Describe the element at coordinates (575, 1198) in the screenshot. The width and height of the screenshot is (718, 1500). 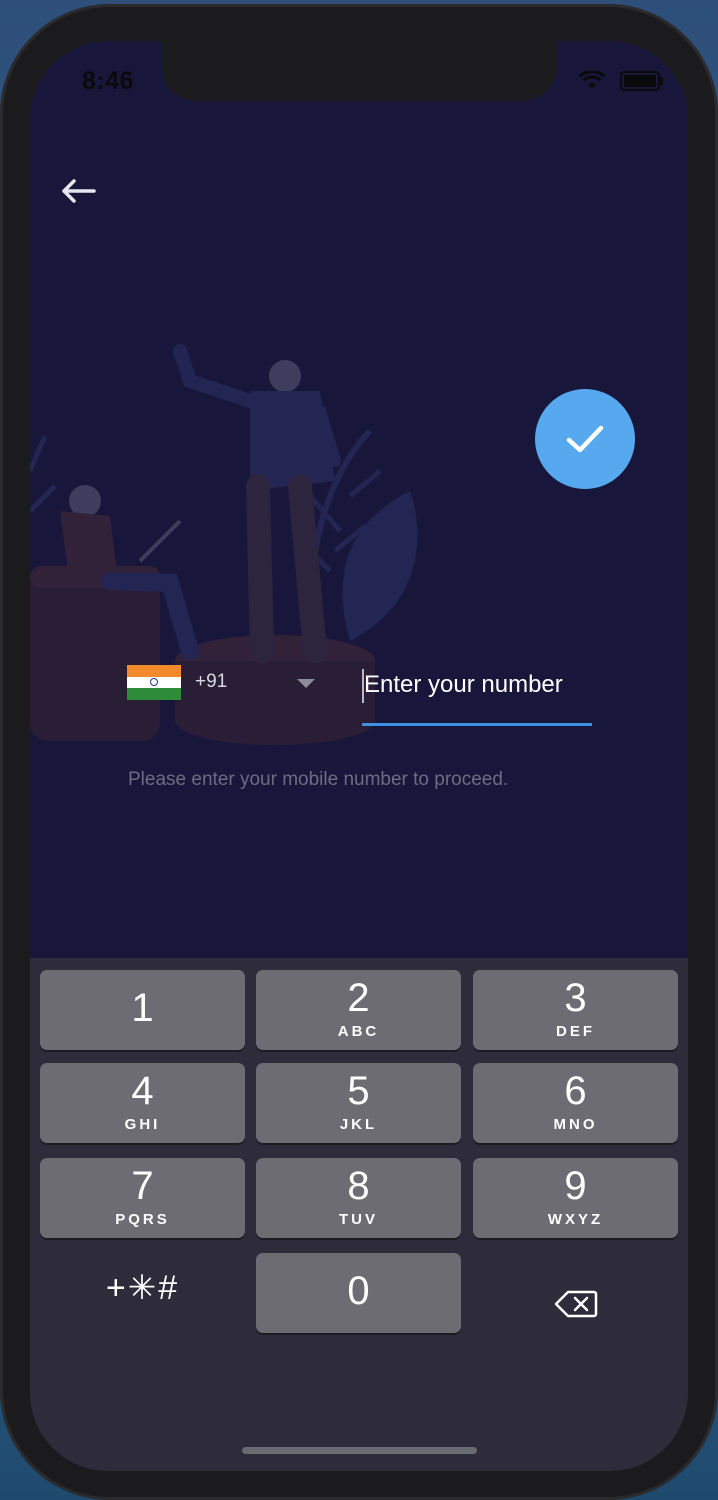
I see `key-9: 9 WXYZ` at that location.